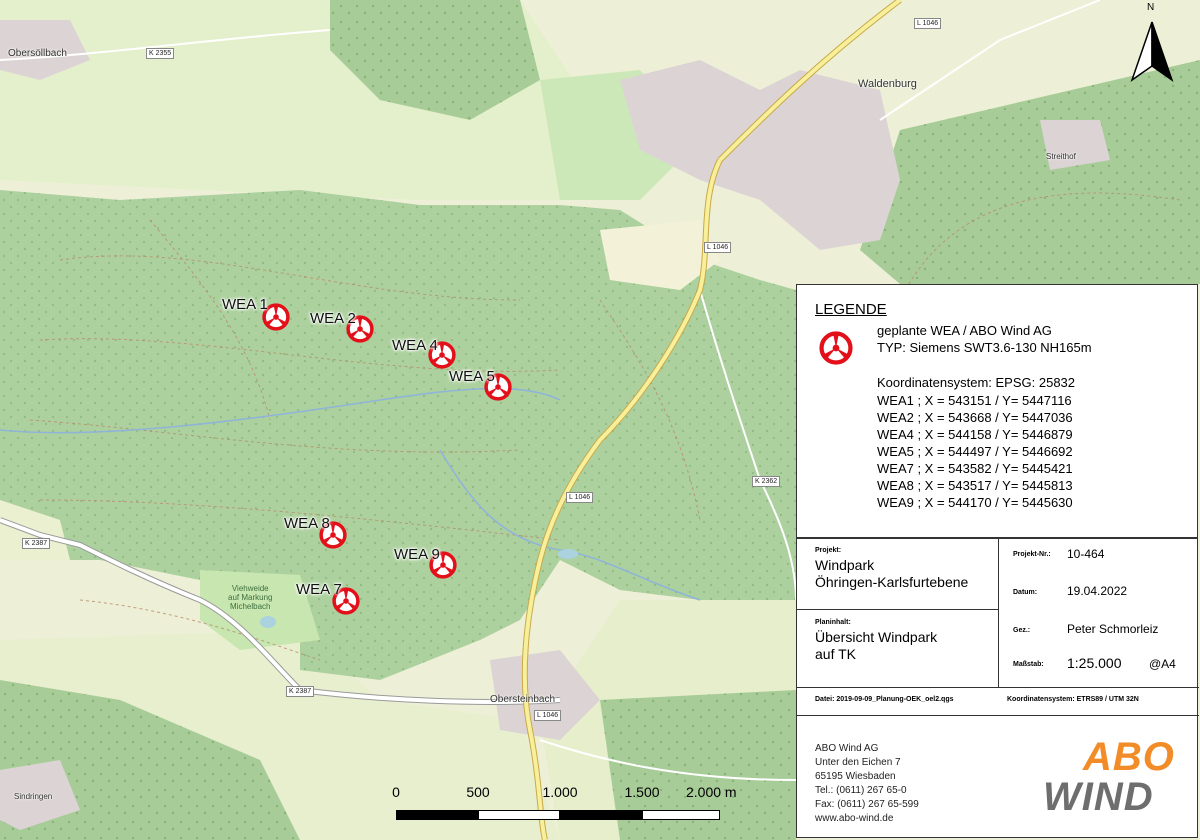 This screenshot has height=840, width=1200. What do you see at coordinates (976, 382) in the screenshot?
I see `legend-crs: Koordinatensystem: EPSG: 25832` at bounding box center [976, 382].